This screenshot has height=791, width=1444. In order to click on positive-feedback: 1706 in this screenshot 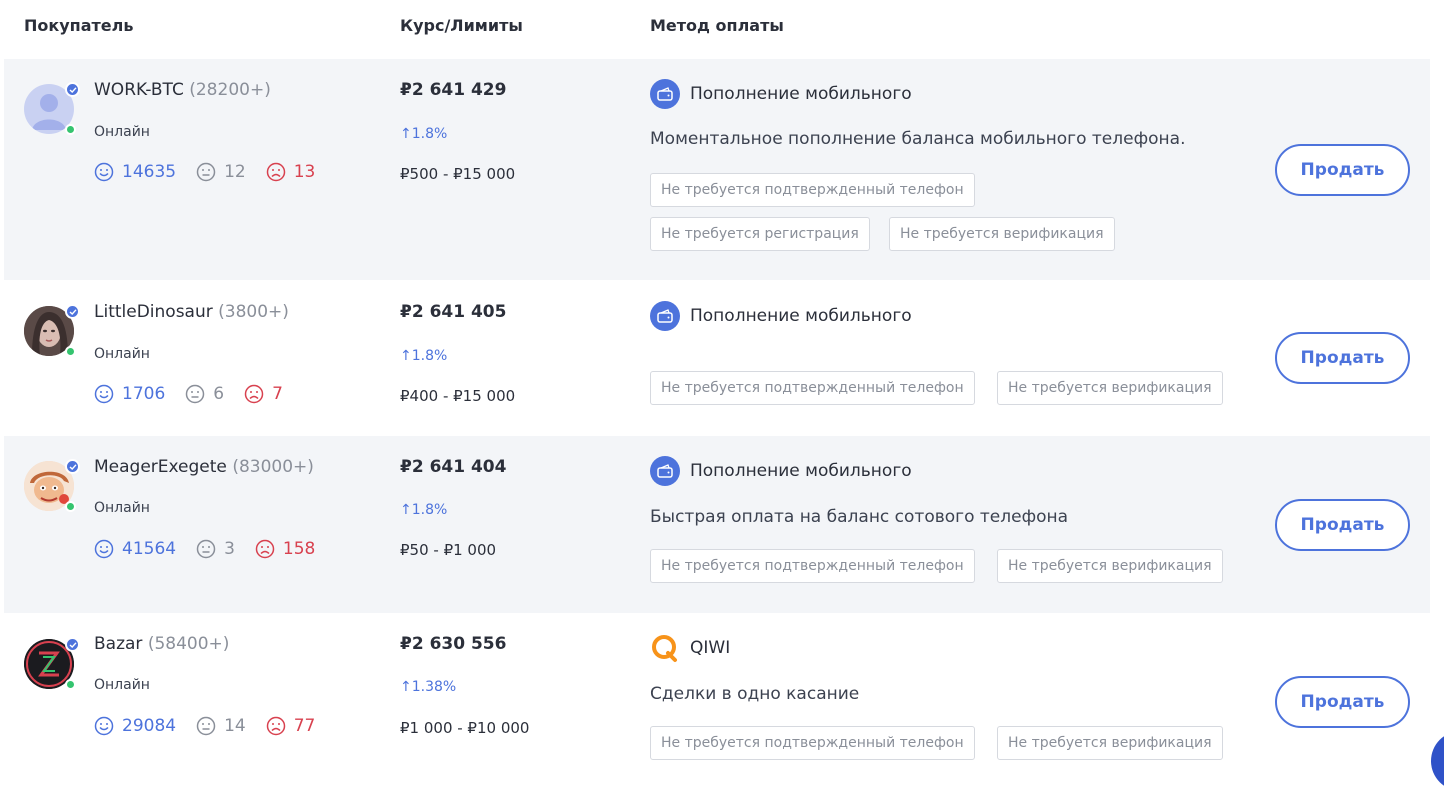, I will do `click(129, 394)`.